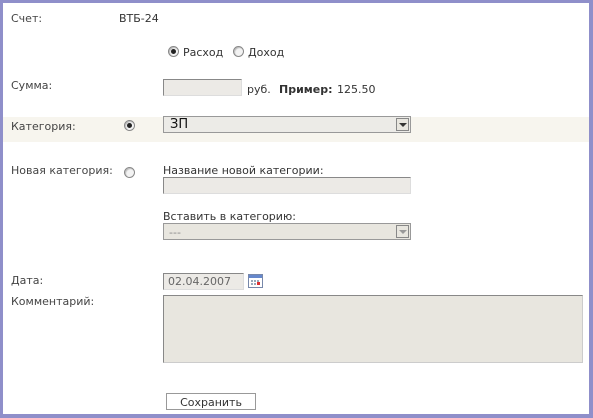  What do you see at coordinates (173, 51) in the screenshot?
I see `expense-radio` at bounding box center [173, 51].